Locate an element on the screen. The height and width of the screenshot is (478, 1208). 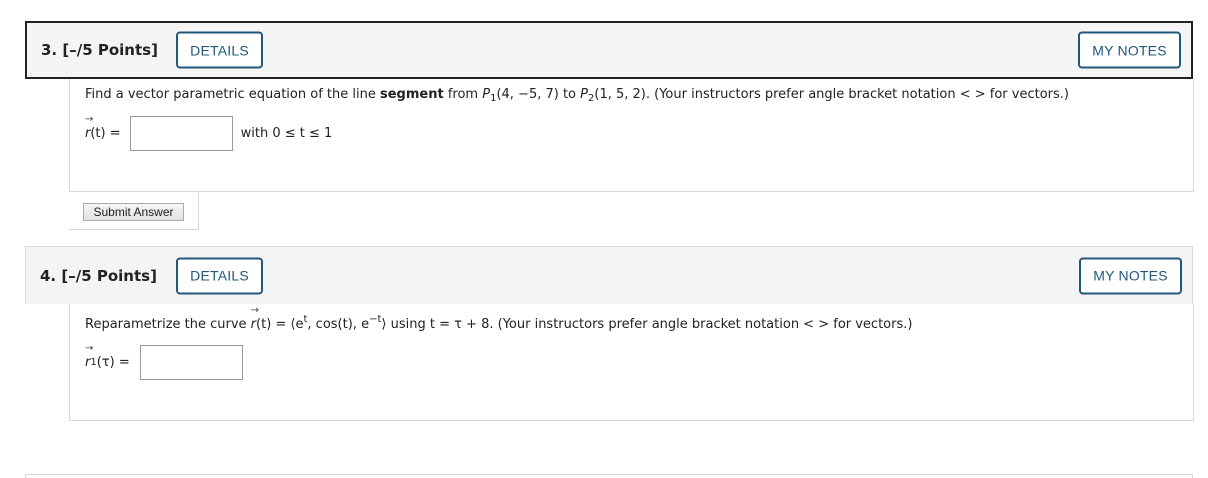
curve-expression: , cos(t), e is located at coordinates (338, 324).